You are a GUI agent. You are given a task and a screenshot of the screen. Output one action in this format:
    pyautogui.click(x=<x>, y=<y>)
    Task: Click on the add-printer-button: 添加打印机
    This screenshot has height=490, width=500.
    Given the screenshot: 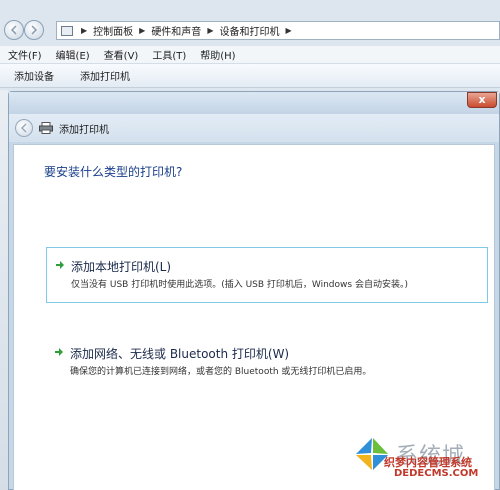 What is the action you would take?
    pyautogui.click(x=105, y=75)
    